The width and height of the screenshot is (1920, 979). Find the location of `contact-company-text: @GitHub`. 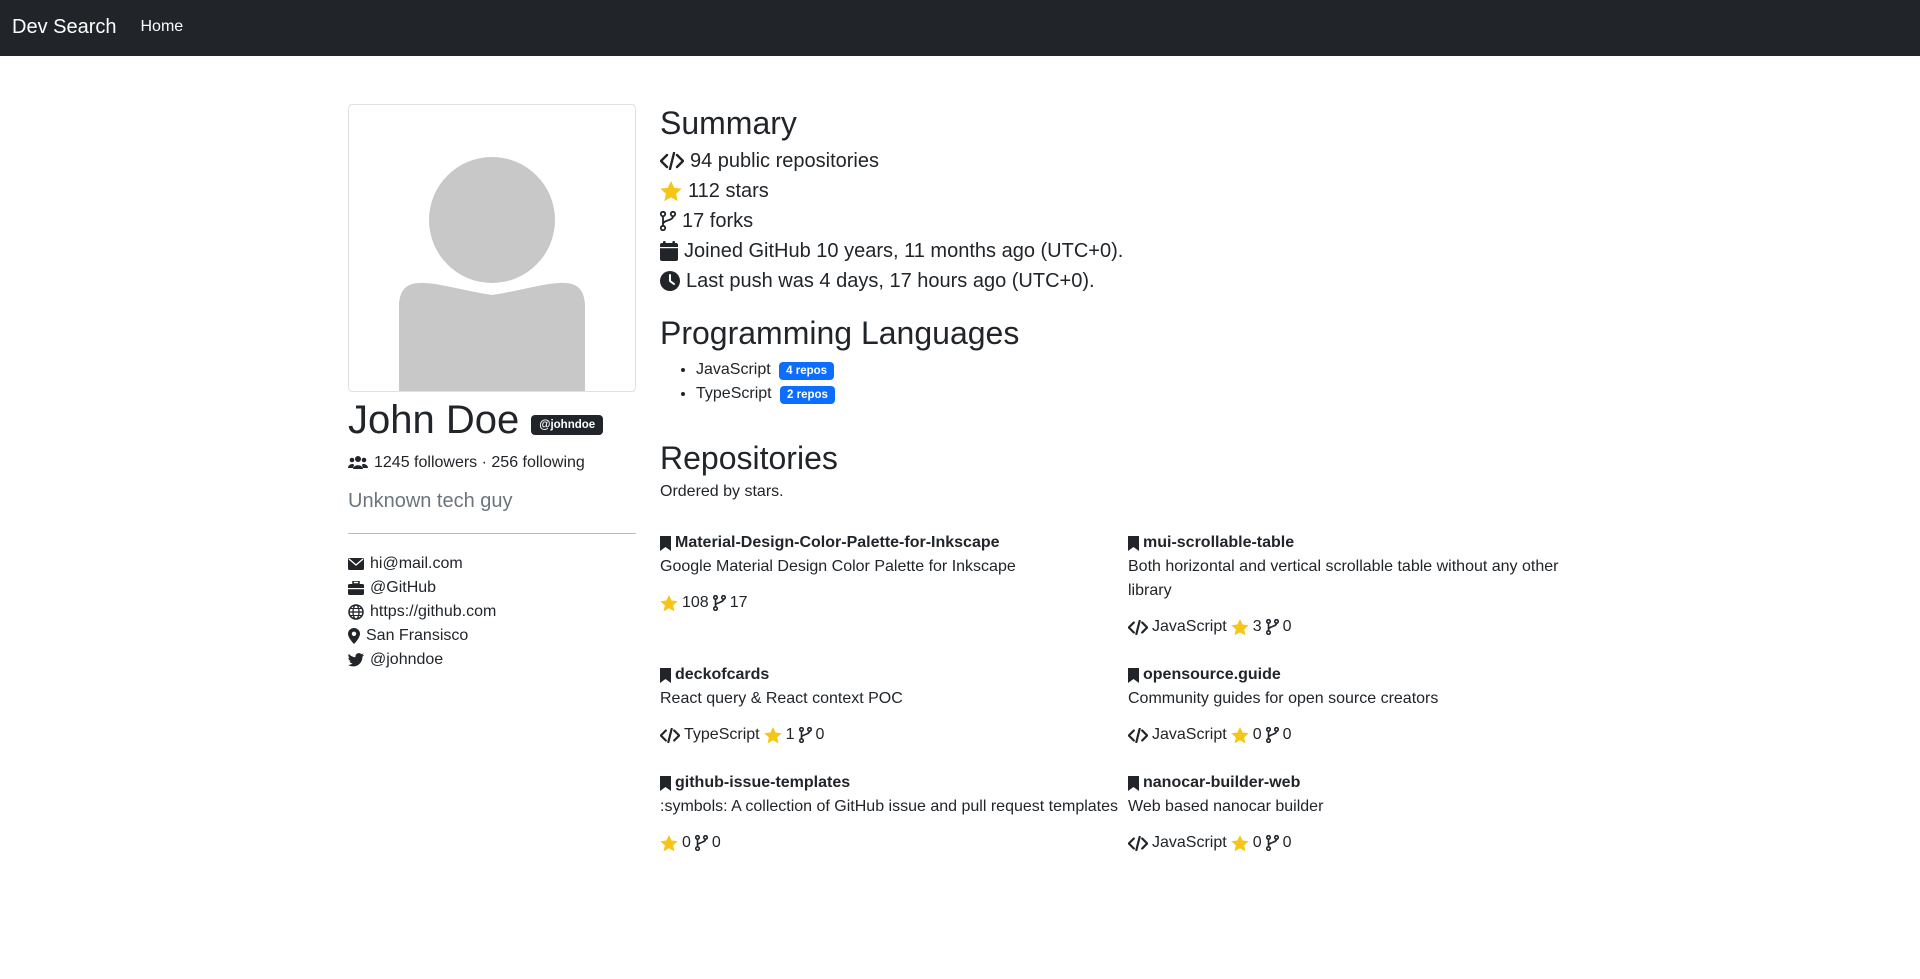

contact-company-text: @GitHub is located at coordinates (403, 587).